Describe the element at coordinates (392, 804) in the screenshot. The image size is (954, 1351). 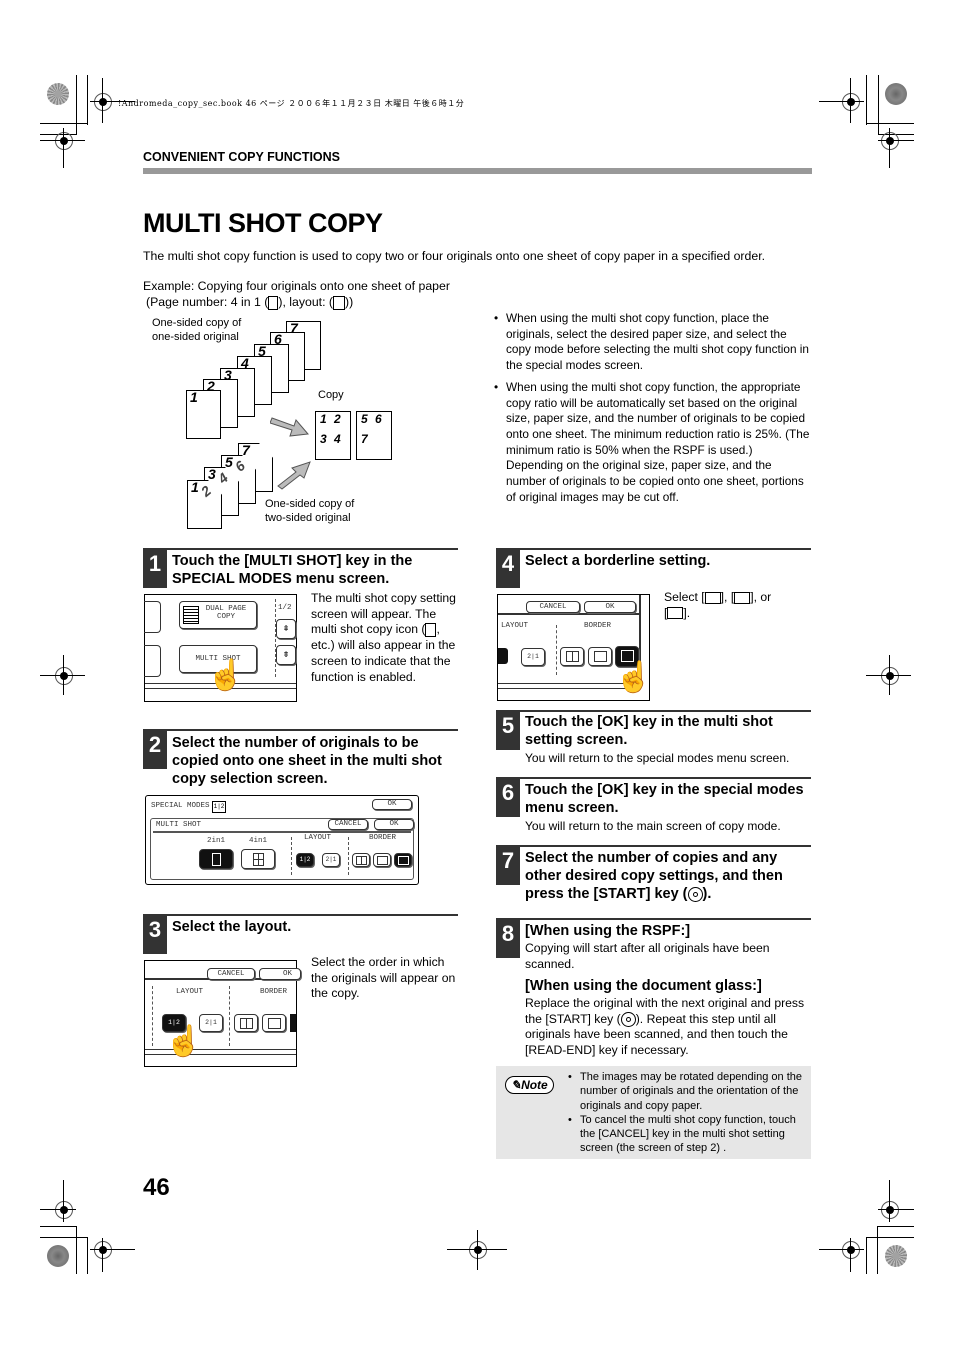
I see `ok-top-button: OK` at that location.